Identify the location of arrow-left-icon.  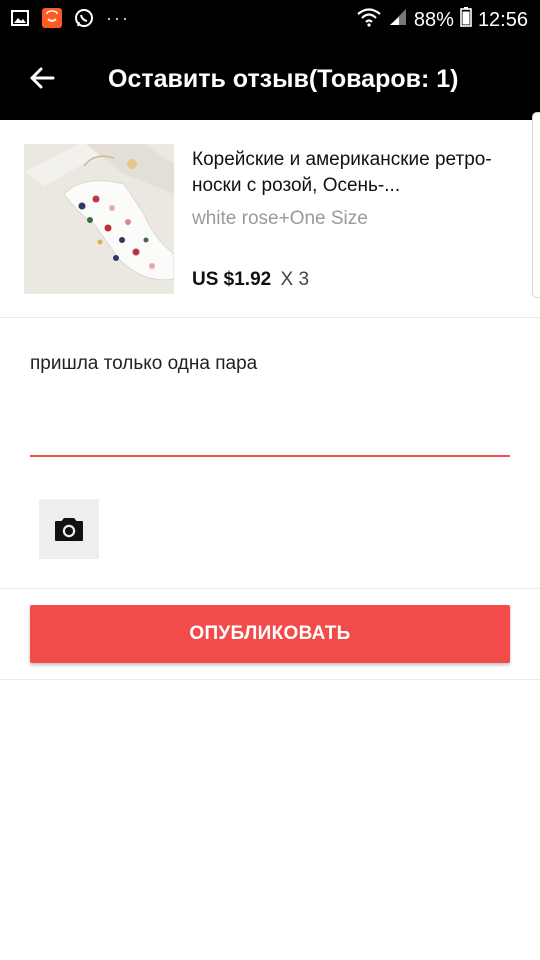
(42, 78).